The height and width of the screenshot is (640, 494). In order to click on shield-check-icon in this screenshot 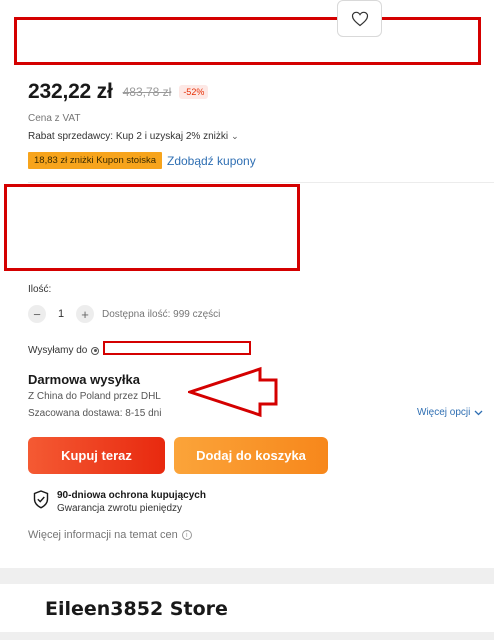, I will do `click(41, 499)`.